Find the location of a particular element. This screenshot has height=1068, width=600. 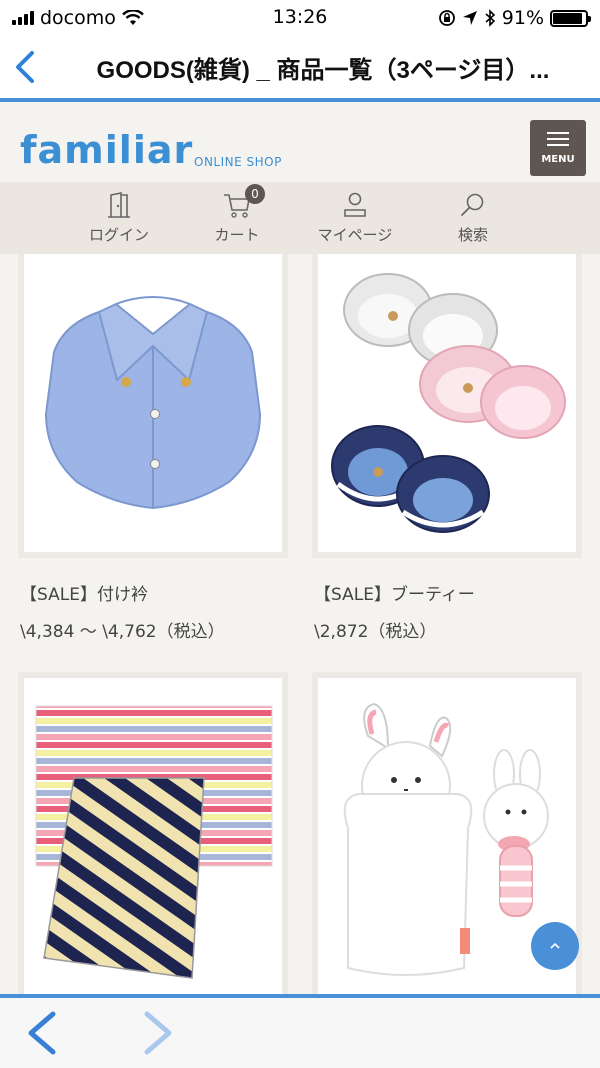

status-time: 13:26 is located at coordinates (300, 17).